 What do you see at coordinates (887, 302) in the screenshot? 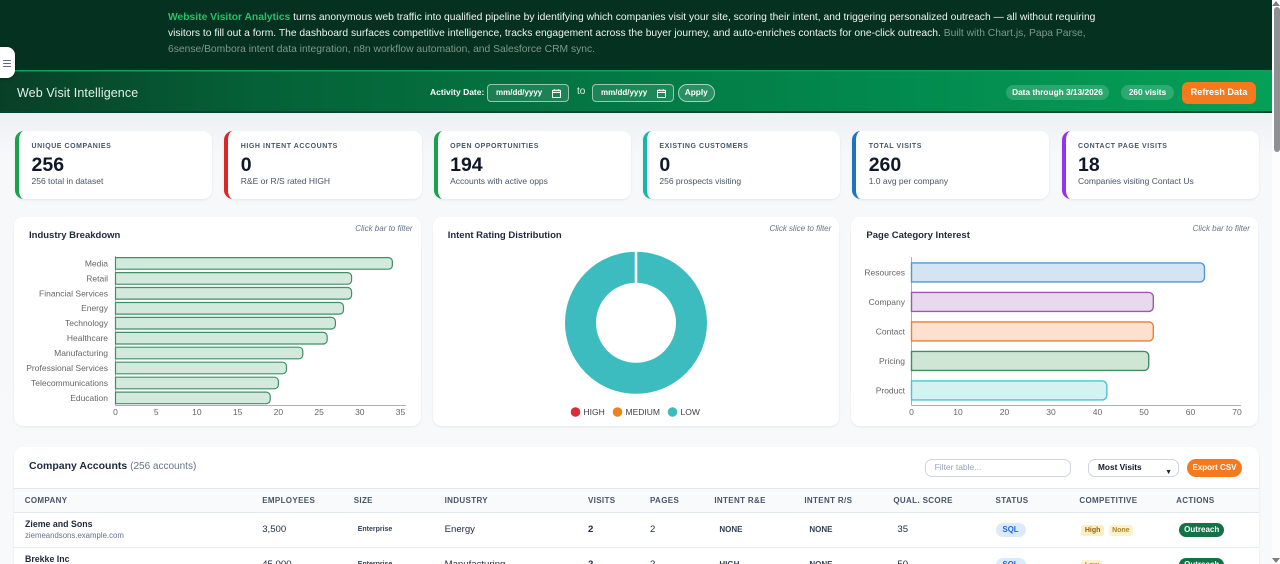
I see `svg-text: Company` at bounding box center [887, 302].